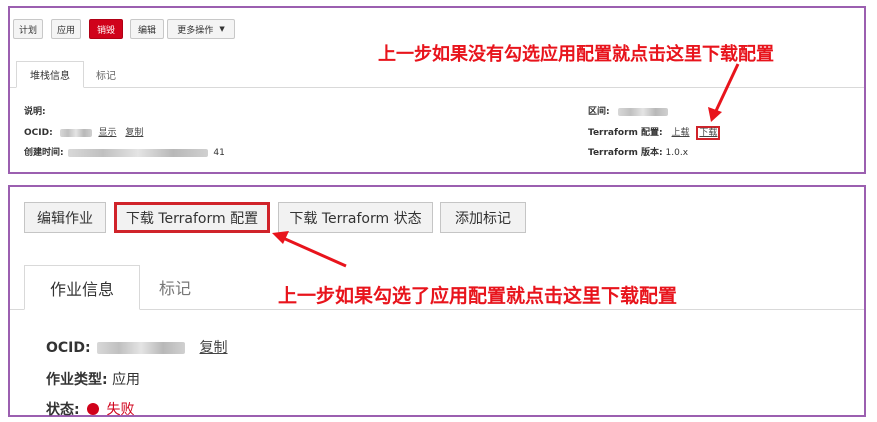  What do you see at coordinates (625, 153) in the screenshot?
I see `terraform-version-label: Terraform 版本:` at bounding box center [625, 153].